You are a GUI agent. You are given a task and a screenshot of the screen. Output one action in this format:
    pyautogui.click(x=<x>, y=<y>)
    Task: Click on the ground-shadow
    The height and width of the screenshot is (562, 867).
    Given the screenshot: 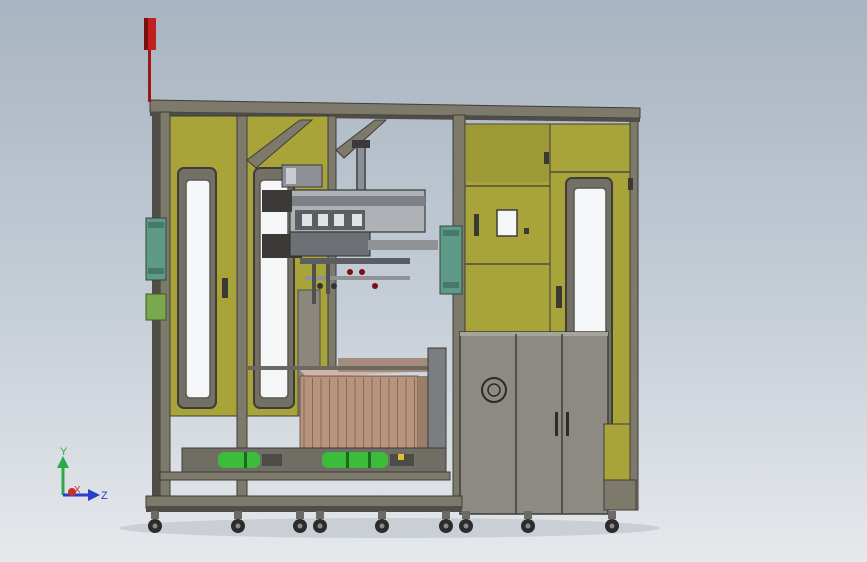 What is the action you would take?
    pyautogui.click(x=390, y=528)
    